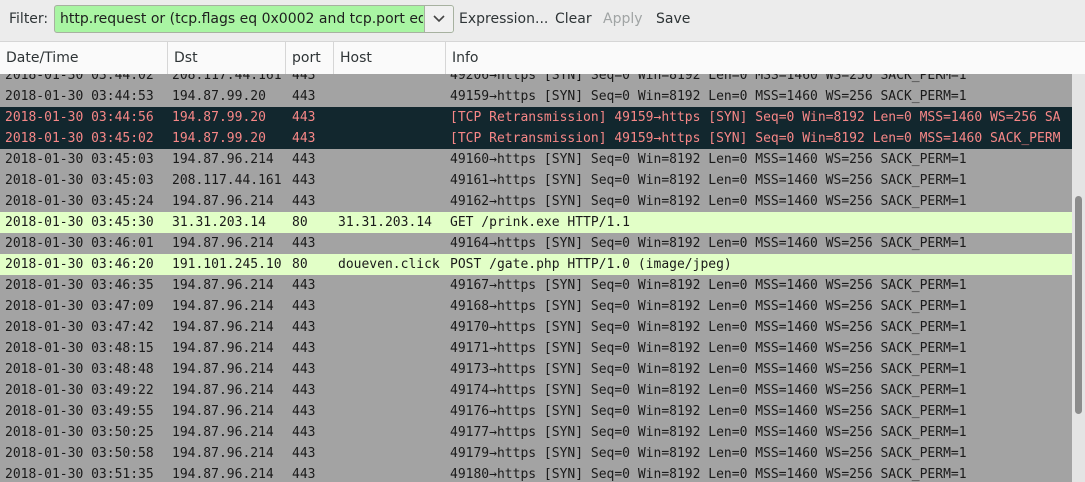 The height and width of the screenshot is (482, 1085). What do you see at coordinates (79, 78) in the screenshot?
I see `cell-datetime: 2018-01-30 03:44:02` at bounding box center [79, 78].